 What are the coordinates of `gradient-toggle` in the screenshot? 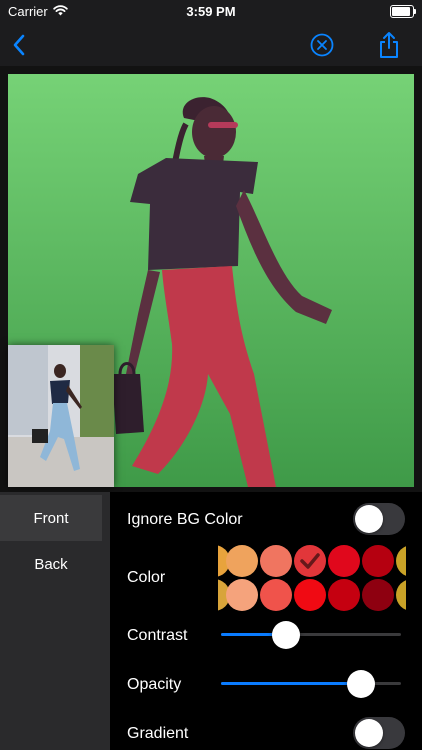 It's located at (379, 733).